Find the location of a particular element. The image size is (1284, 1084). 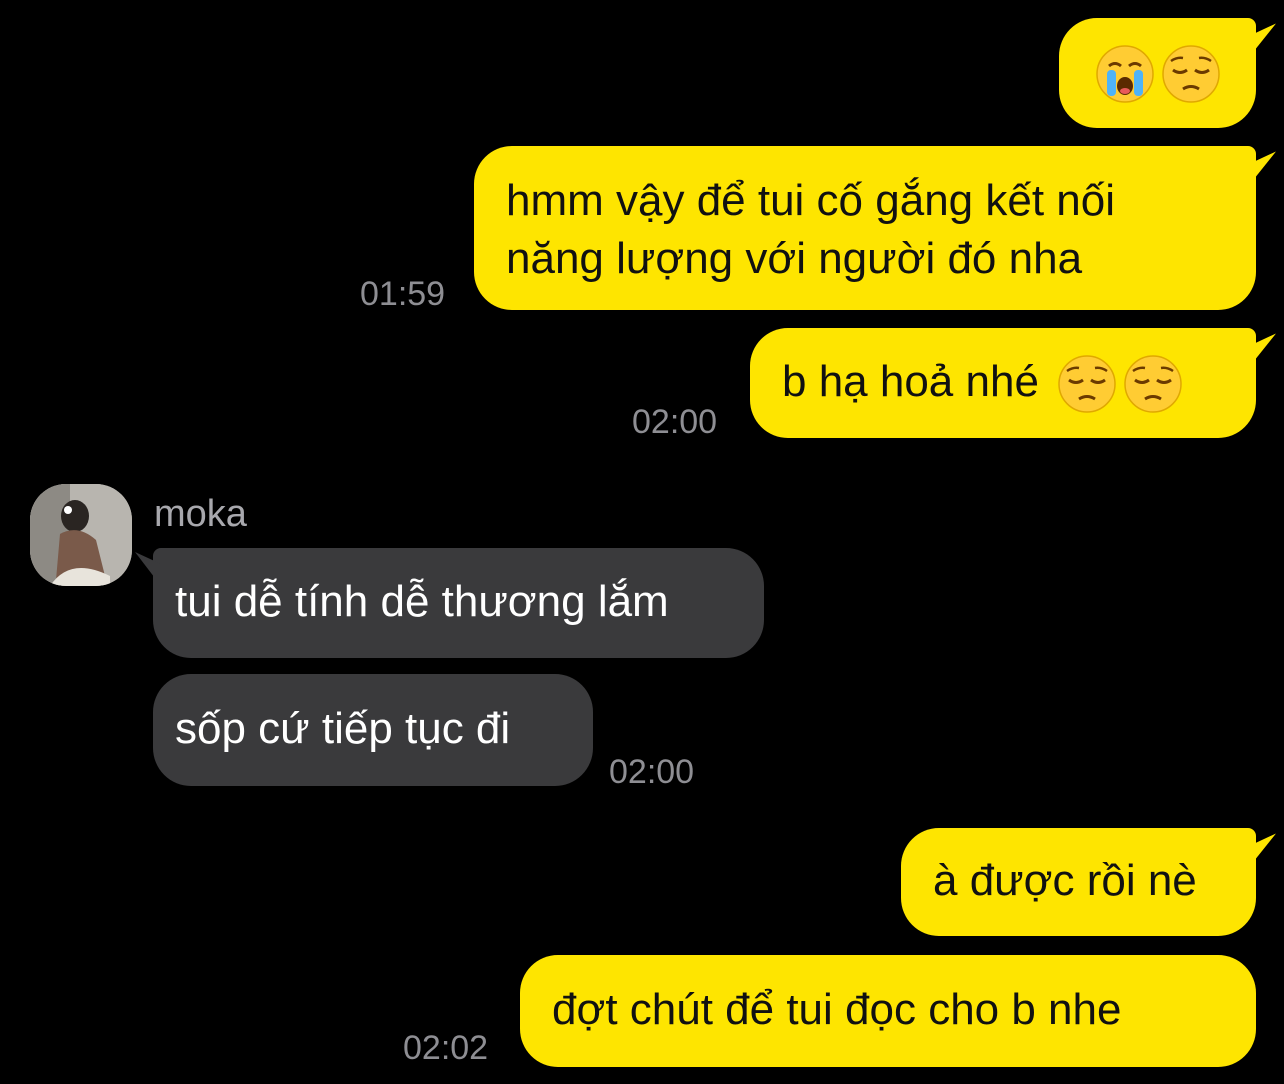

message-text: sốp cứ tiếp tục đi is located at coordinates (343, 728).